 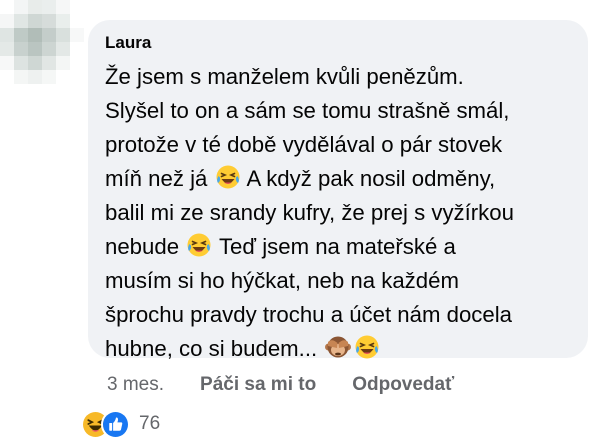 What do you see at coordinates (150, 423) in the screenshot?
I see `reaction-count: 76` at bounding box center [150, 423].